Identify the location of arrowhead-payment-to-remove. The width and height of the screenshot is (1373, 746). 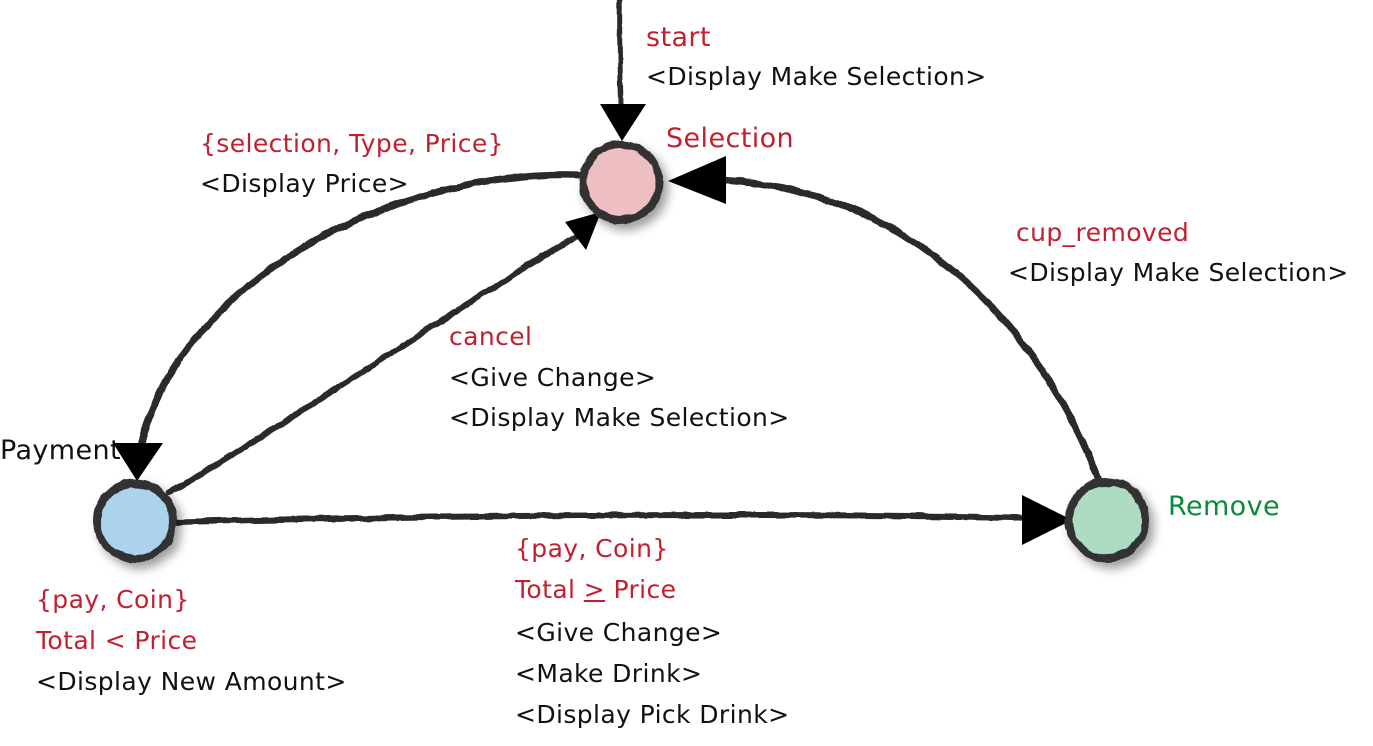
(1047, 520).